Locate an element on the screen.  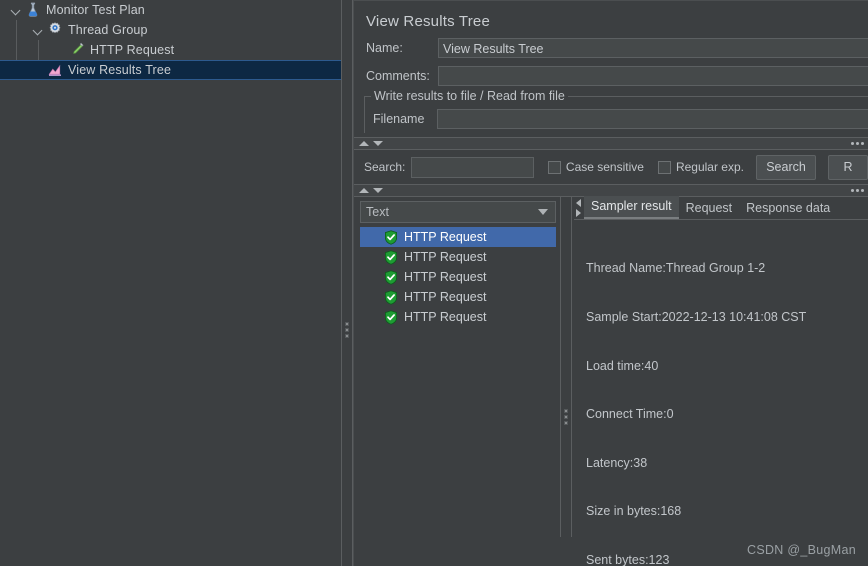
detail-line: Latency:38 is located at coordinates (617, 462).